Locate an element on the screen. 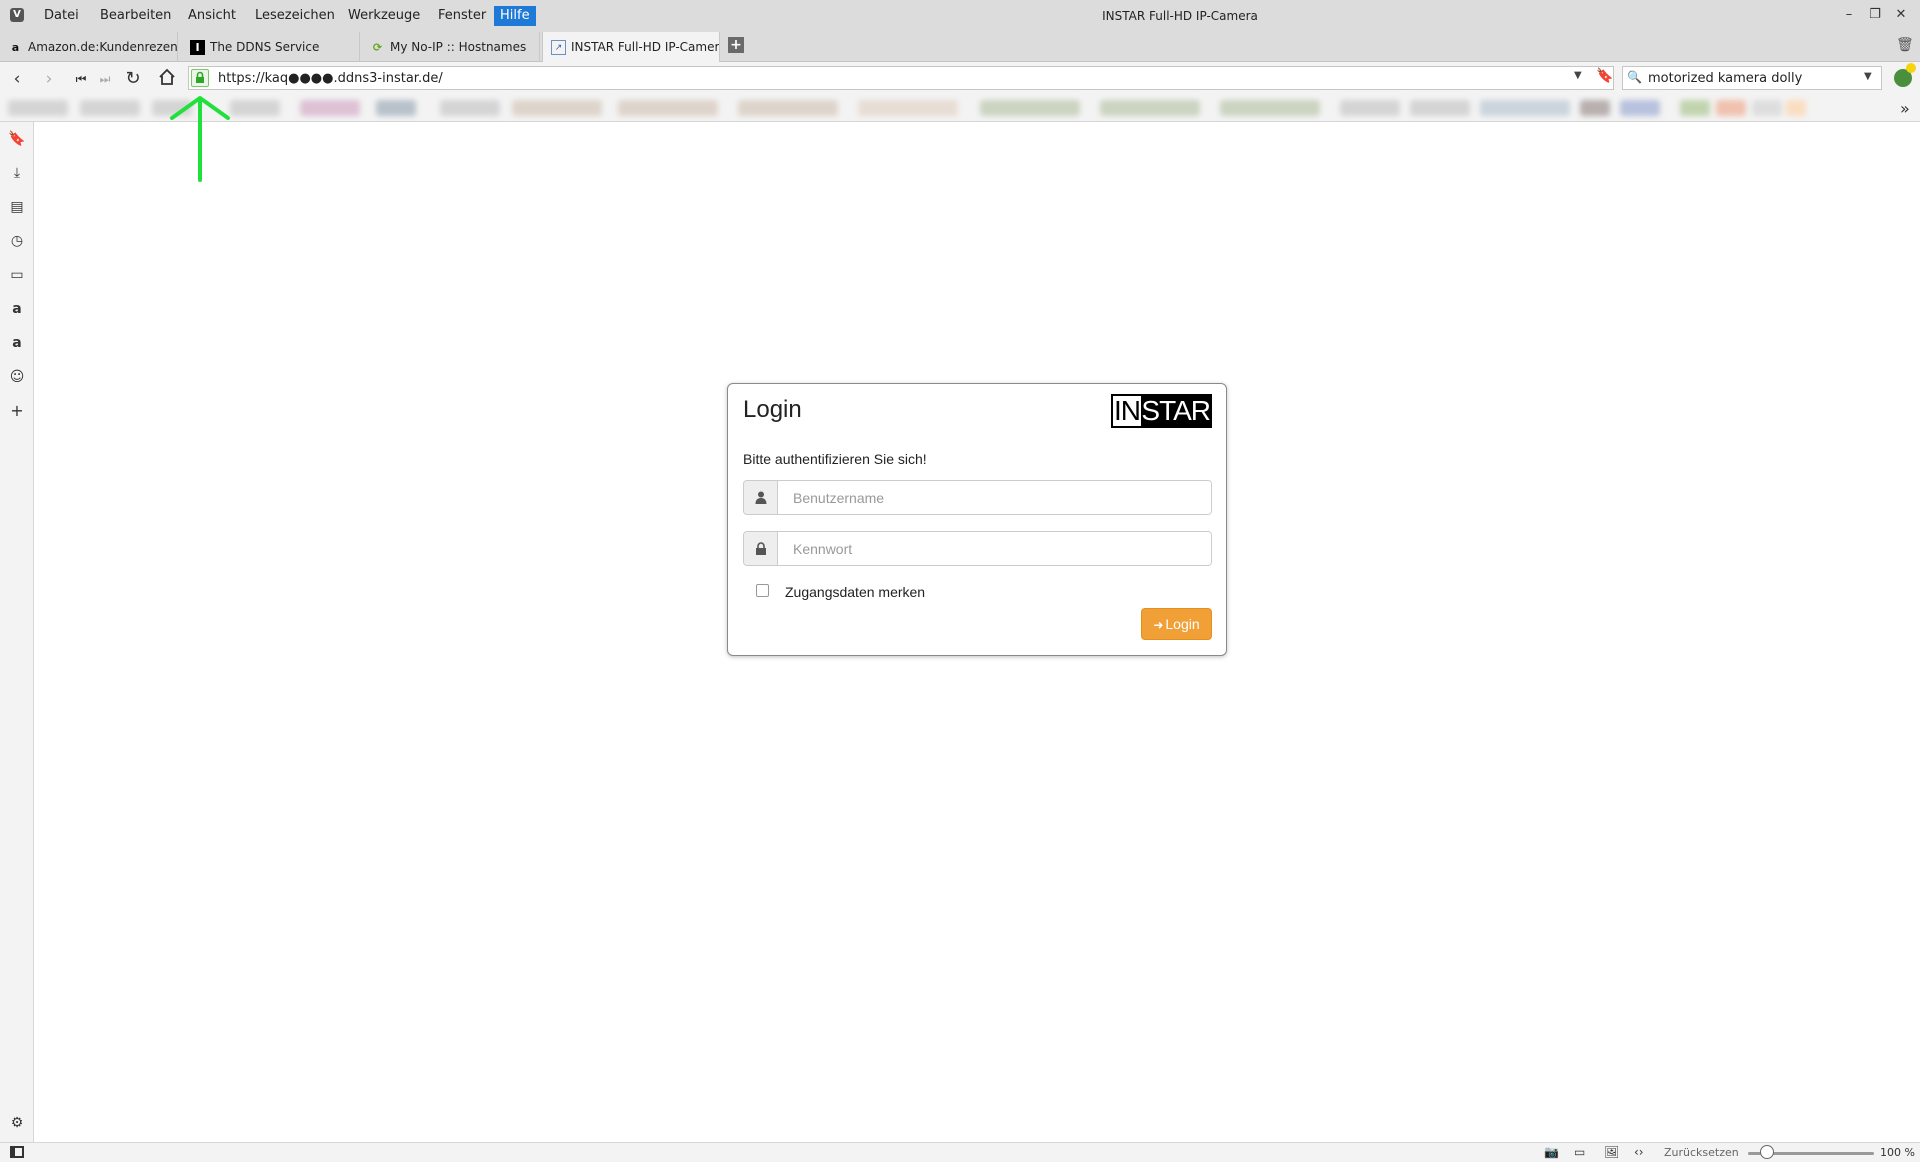  search-icon: 🔍 is located at coordinates (1634, 77).